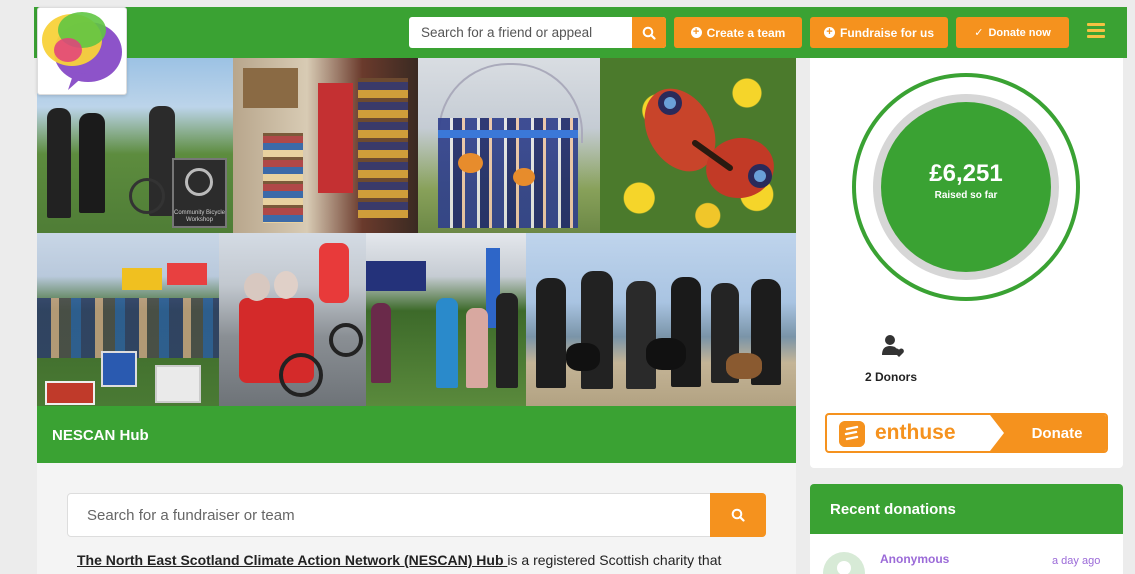 Image resolution: width=1135 pixels, height=574 pixels. Describe the element at coordinates (446, 319) in the screenshot. I see `photo-community-fair` at that location.